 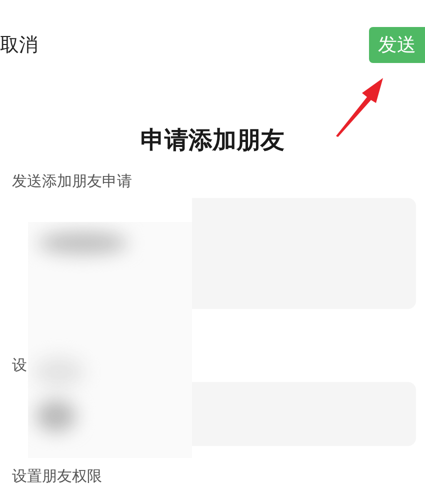 What do you see at coordinates (57, 476) in the screenshot?
I see `section-label: 设置朋友权限` at bounding box center [57, 476].